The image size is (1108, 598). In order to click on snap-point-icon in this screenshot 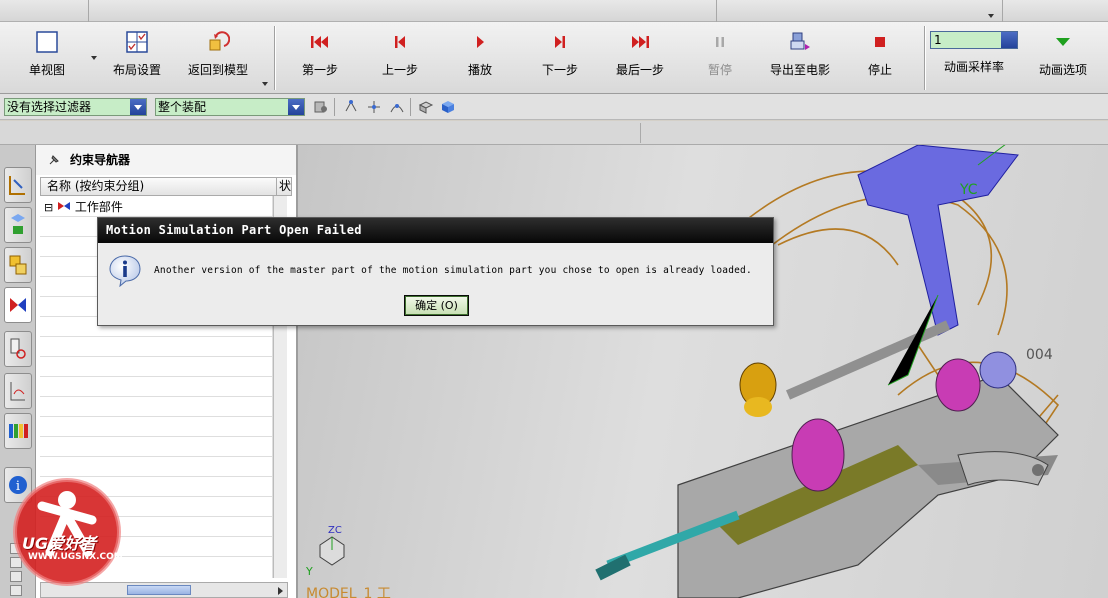, I will do `click(351, 107)`.